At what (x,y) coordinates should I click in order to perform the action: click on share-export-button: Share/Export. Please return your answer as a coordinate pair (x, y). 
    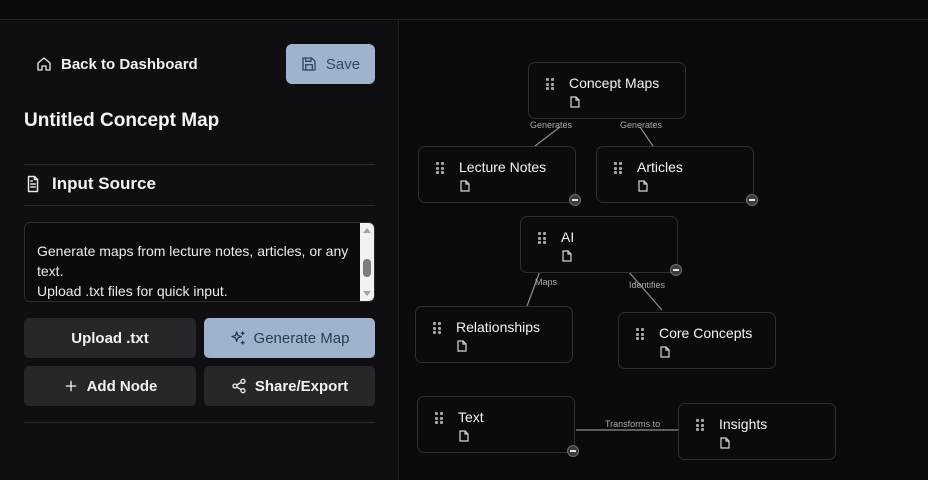
    Looking at the image, I should click on (289, 386).